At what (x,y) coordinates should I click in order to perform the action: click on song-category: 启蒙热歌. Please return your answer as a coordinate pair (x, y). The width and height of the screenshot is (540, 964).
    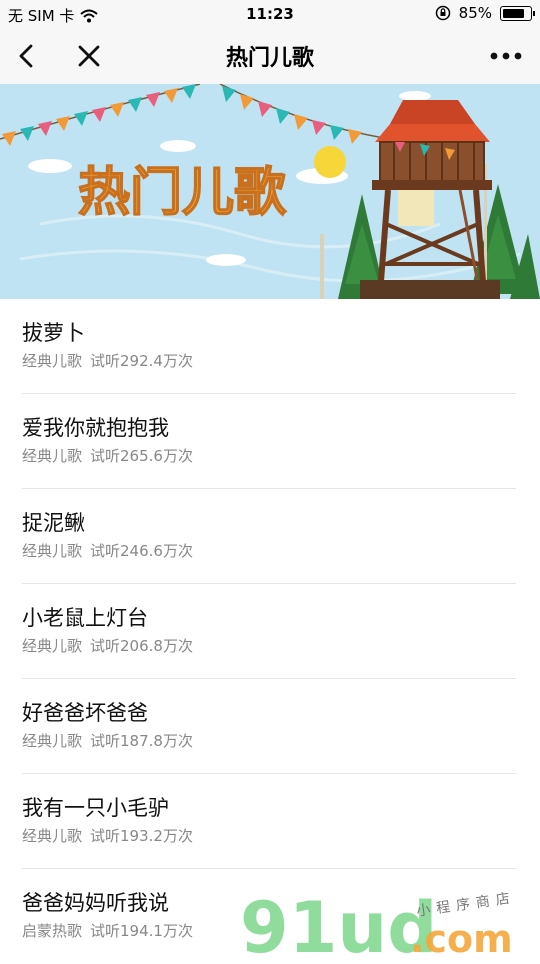
    Looking at the image, I should click on (52, 931).